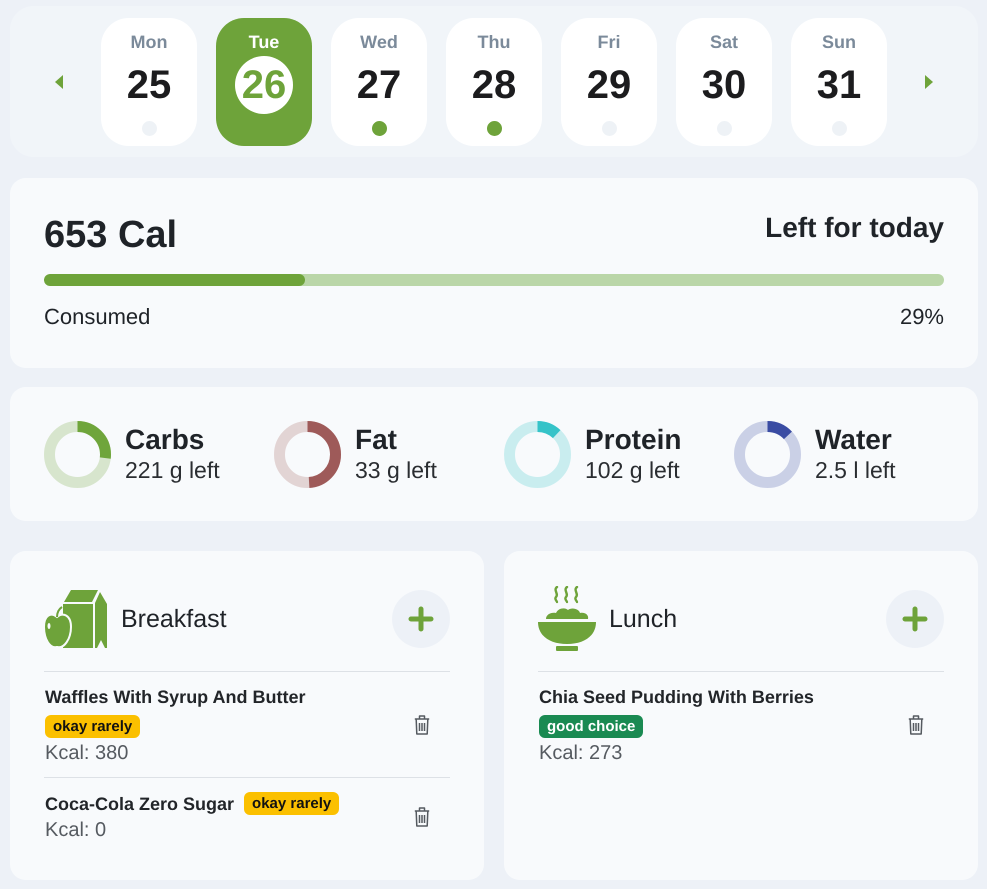 The width and height of the screenshot is (987, 889). Describe the element at coordinates (608, 41) in the screenshot. I see `weekday-label: Fri` at that location.